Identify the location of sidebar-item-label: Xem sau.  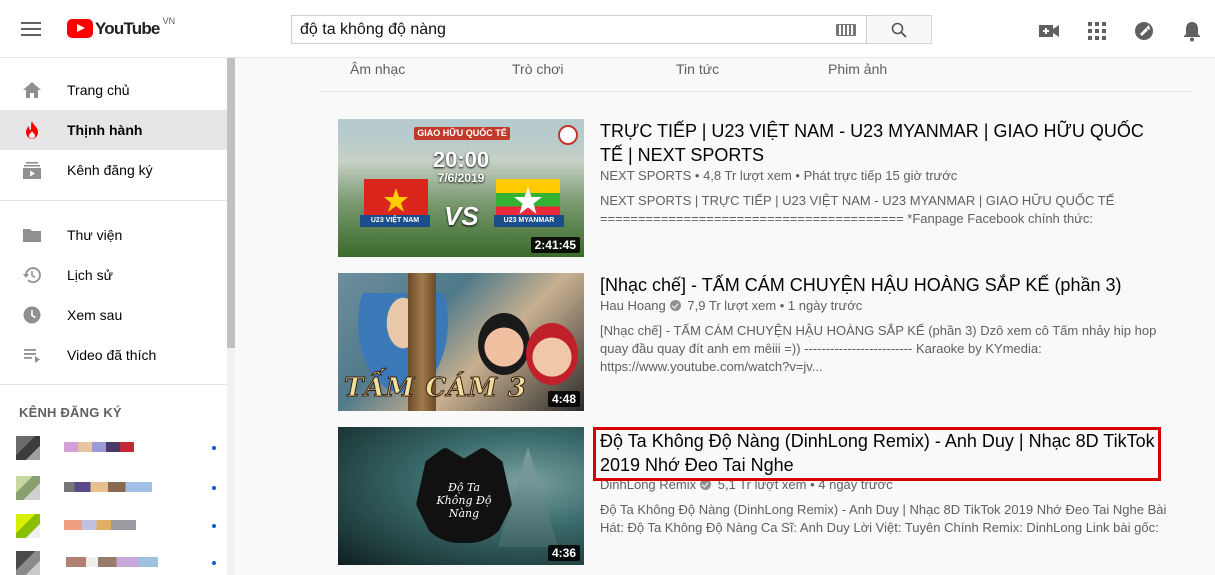
(95, 315).